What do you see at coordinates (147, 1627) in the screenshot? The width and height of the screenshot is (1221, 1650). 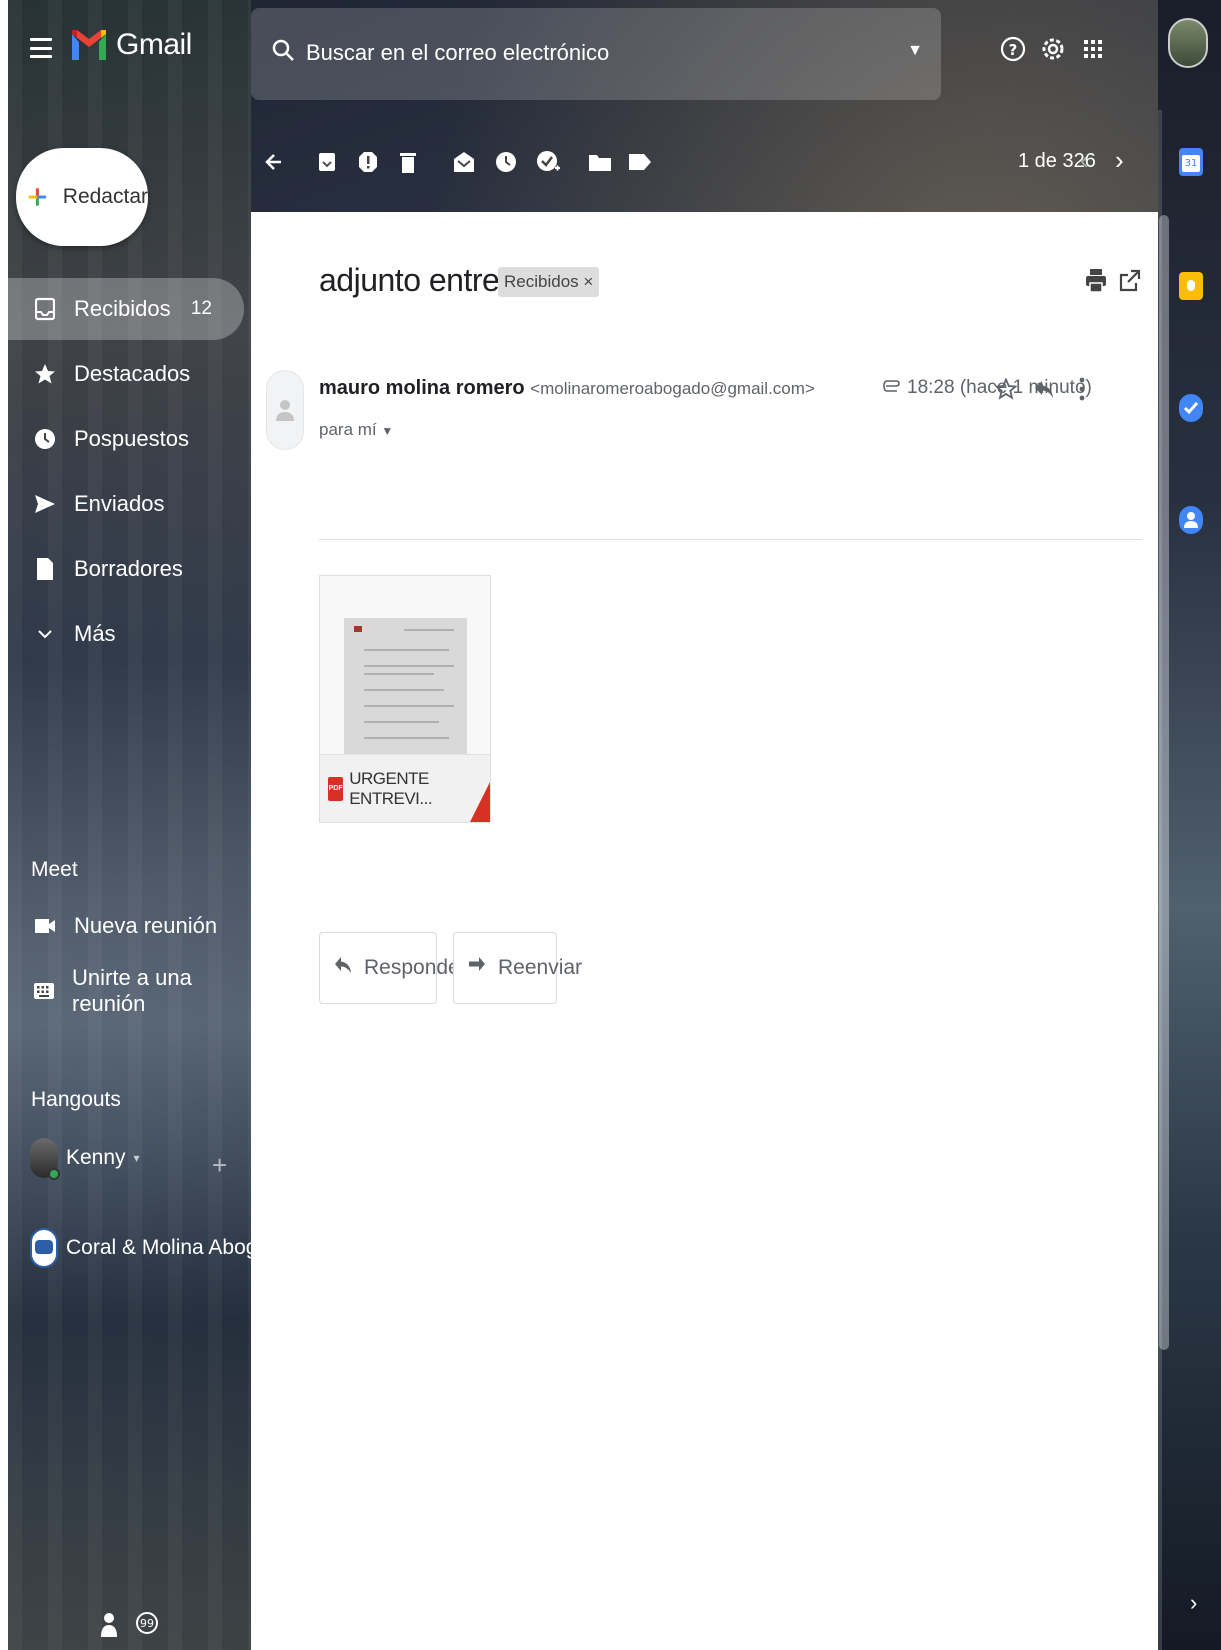 I see `hangouts-quote-icon: 99` at bounding box center [147, 1627].